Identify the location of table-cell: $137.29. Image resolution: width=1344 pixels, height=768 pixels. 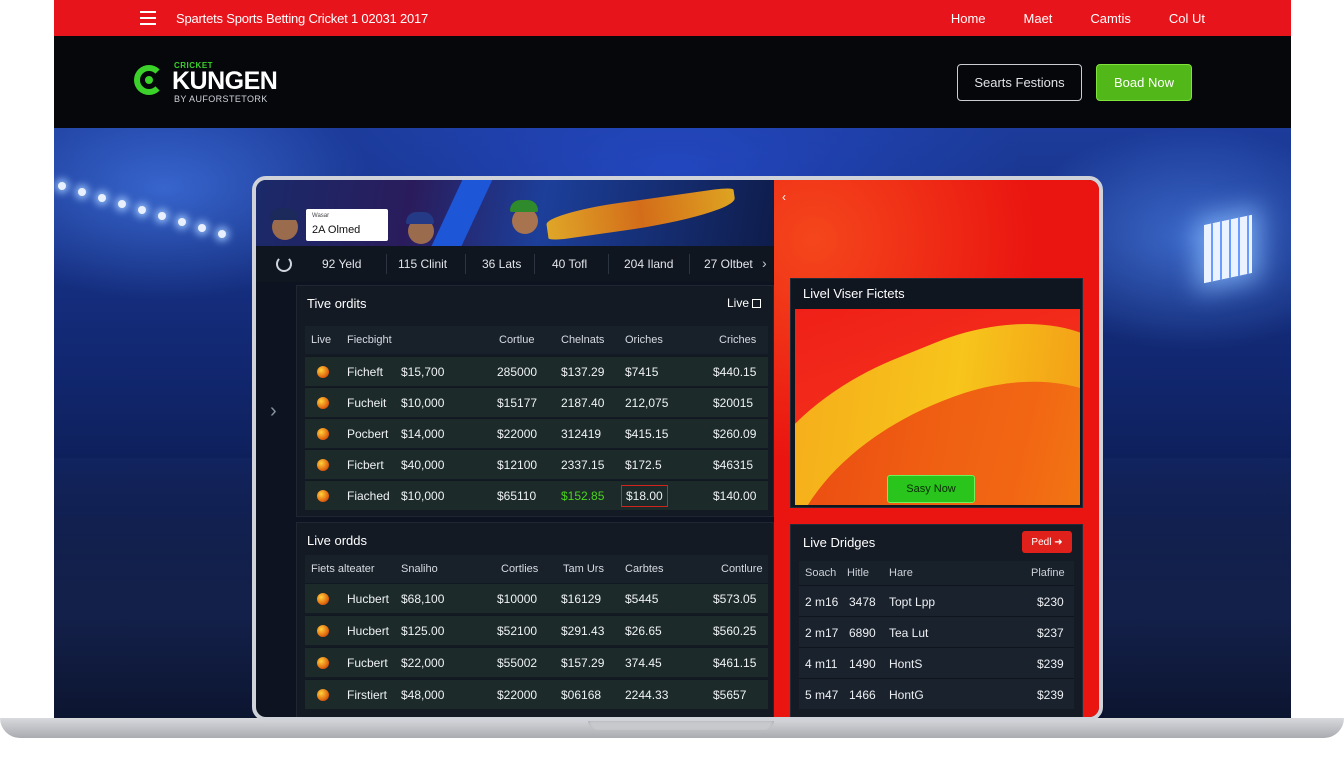
(583, 372).